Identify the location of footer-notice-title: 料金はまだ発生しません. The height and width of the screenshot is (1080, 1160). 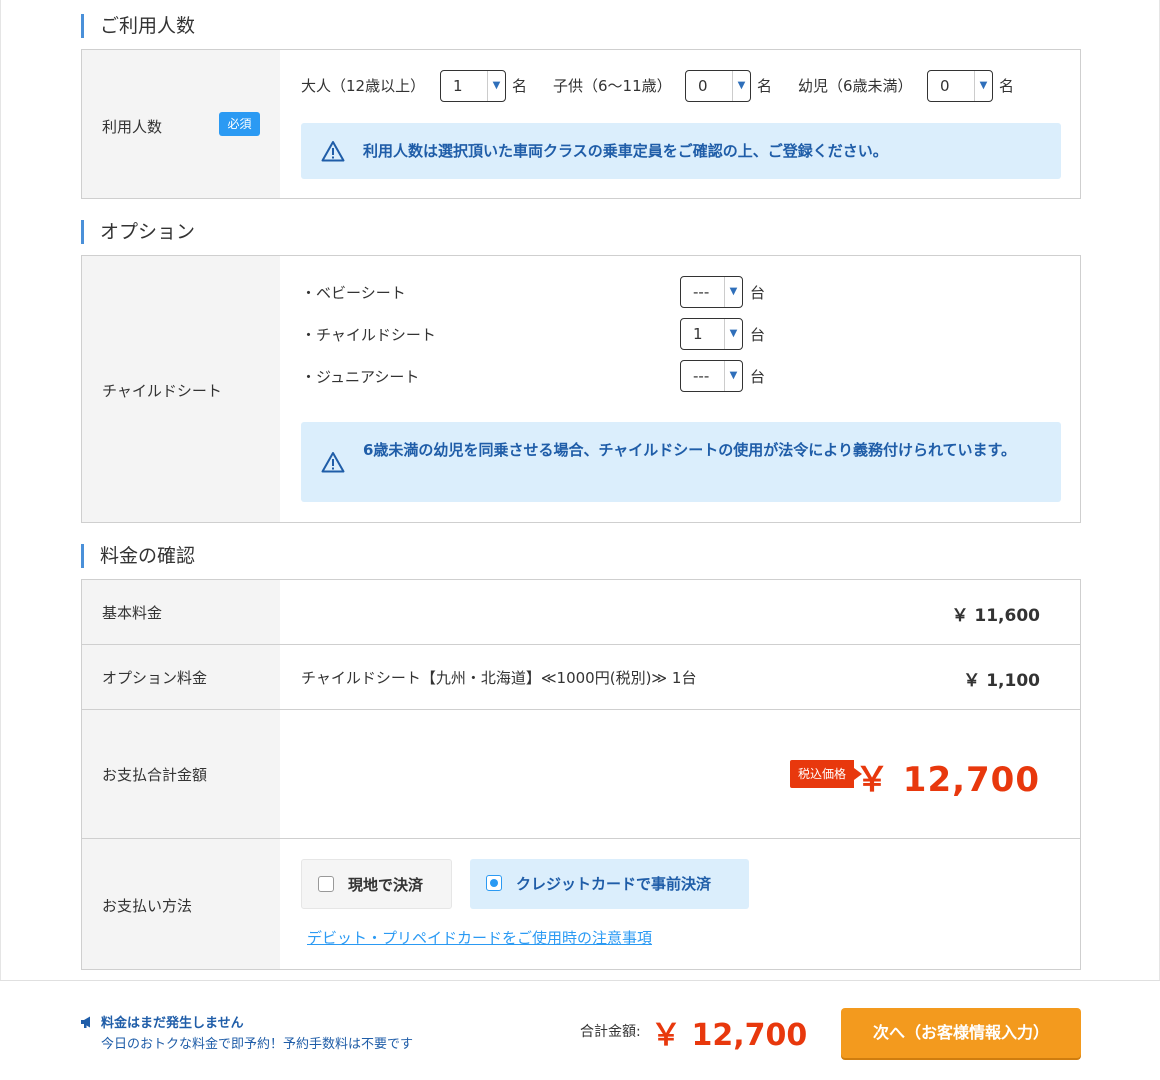
(172, 1023).